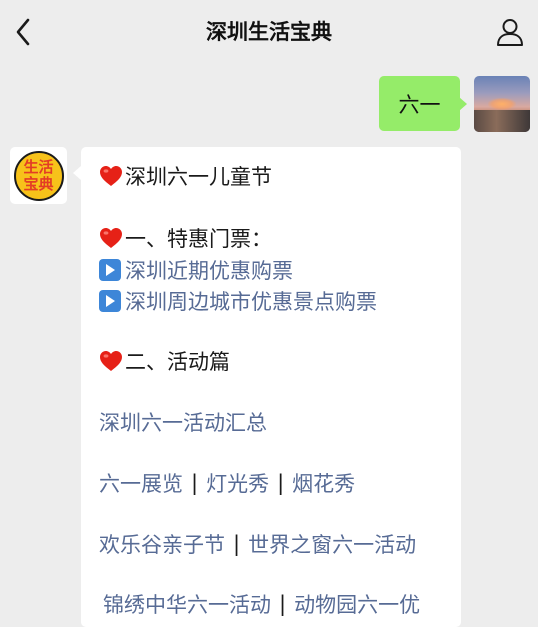  I want to click on profile-button, so click(510, 32).